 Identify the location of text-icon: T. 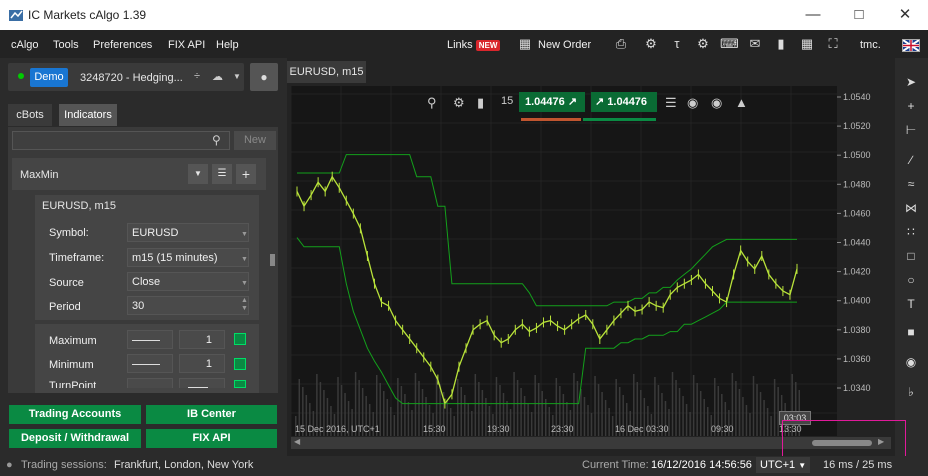
(911, 305).